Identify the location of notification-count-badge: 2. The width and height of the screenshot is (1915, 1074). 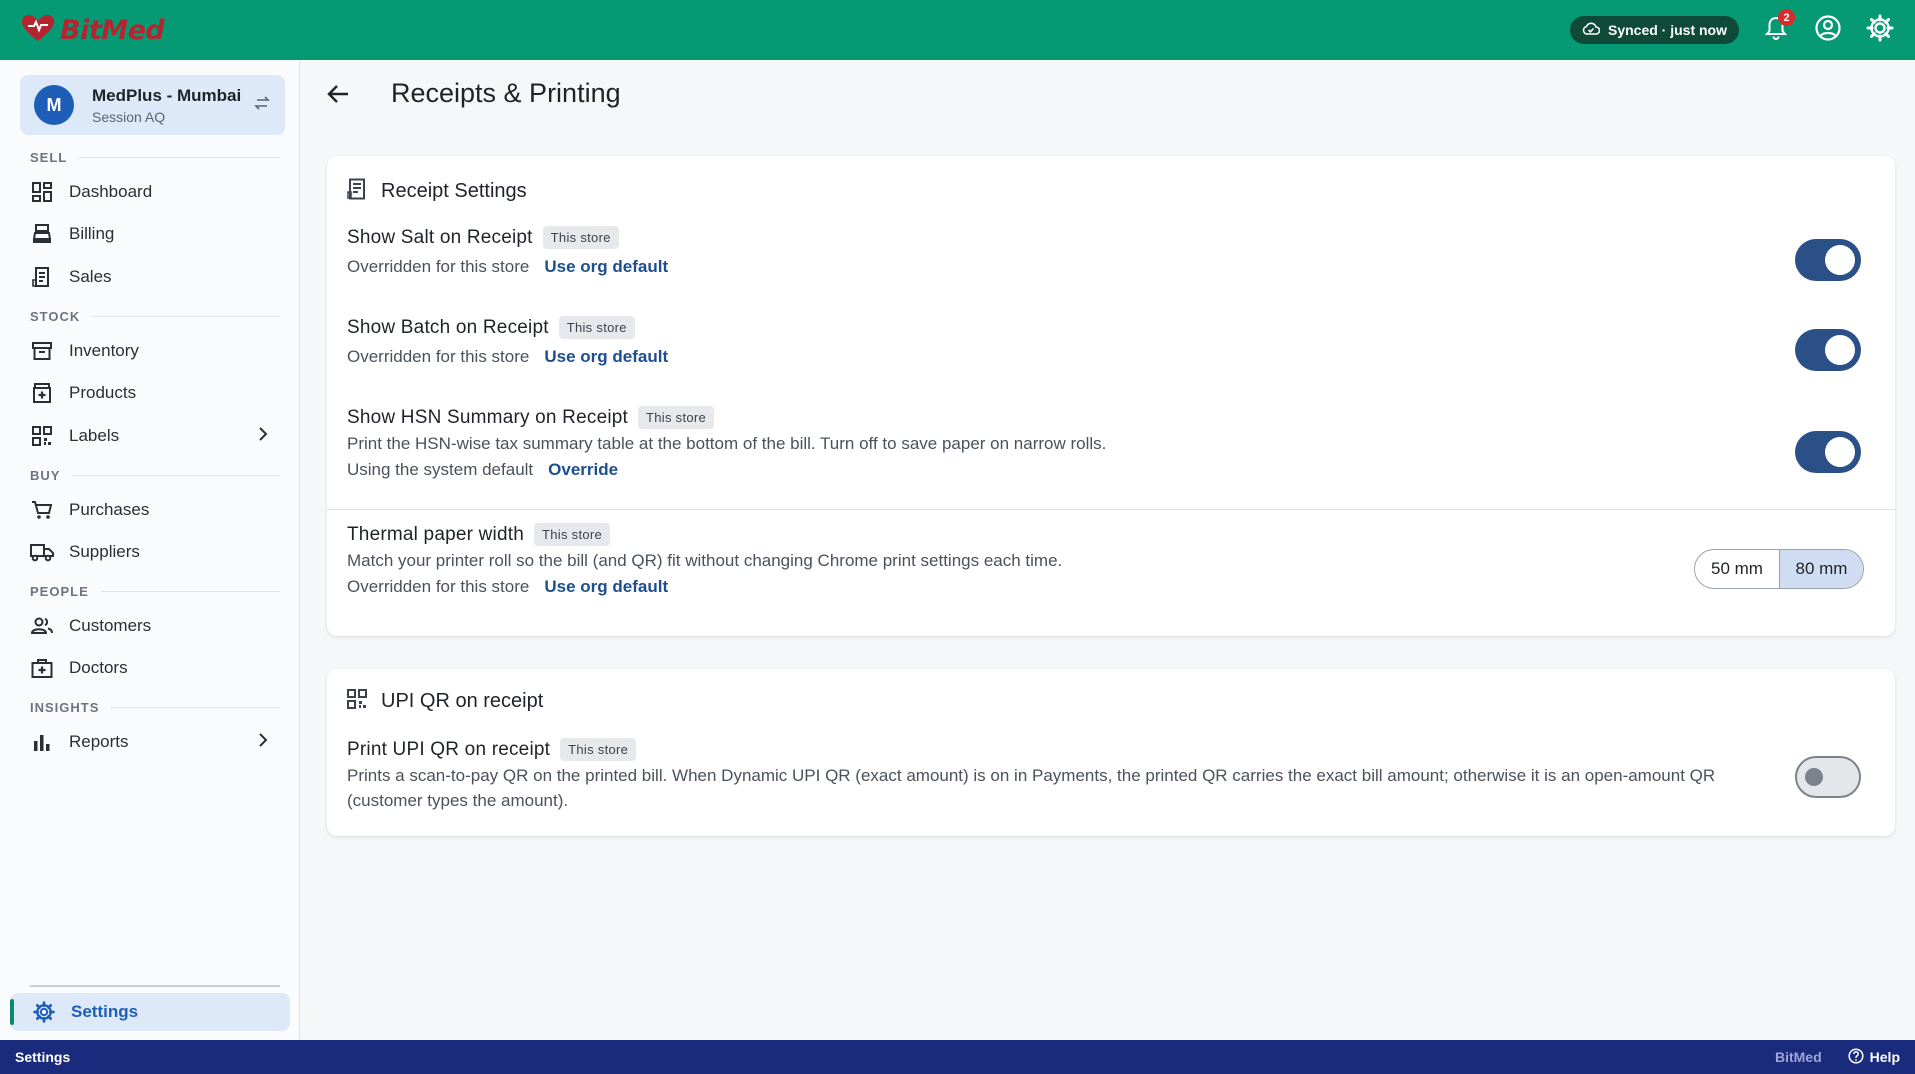
(1786, 17).